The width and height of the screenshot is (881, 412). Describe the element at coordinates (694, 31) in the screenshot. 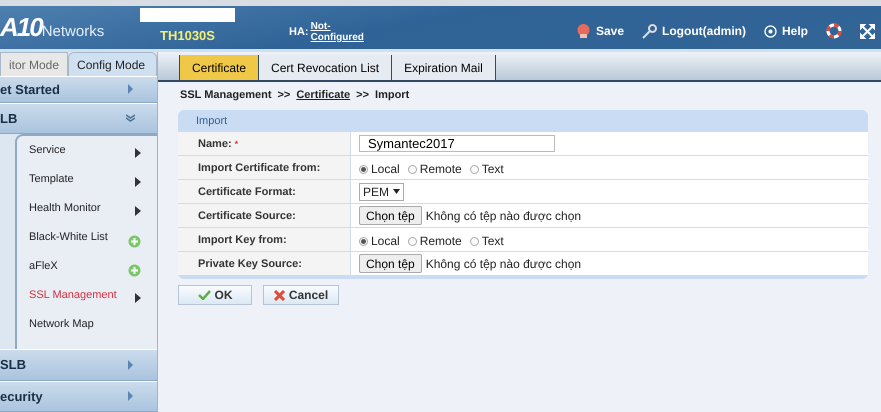

I see `logout-link: Logout(admin)` at that location.